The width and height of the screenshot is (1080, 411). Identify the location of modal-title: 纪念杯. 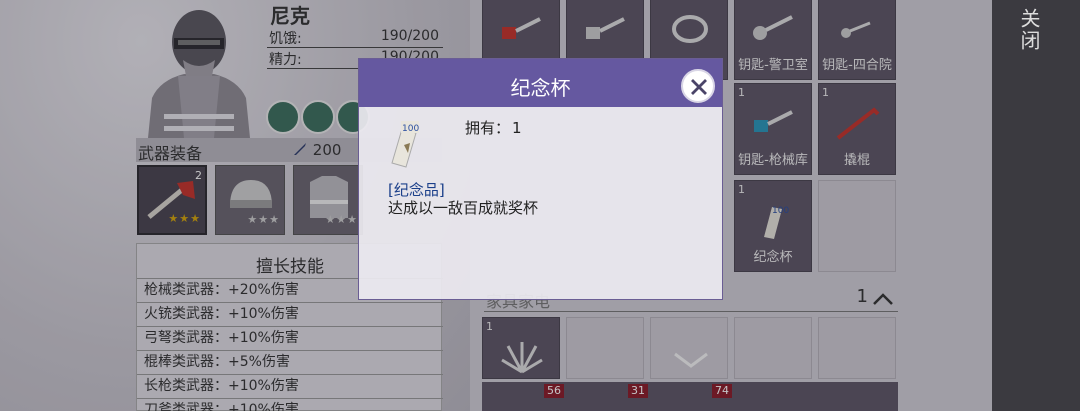
(540, 88).